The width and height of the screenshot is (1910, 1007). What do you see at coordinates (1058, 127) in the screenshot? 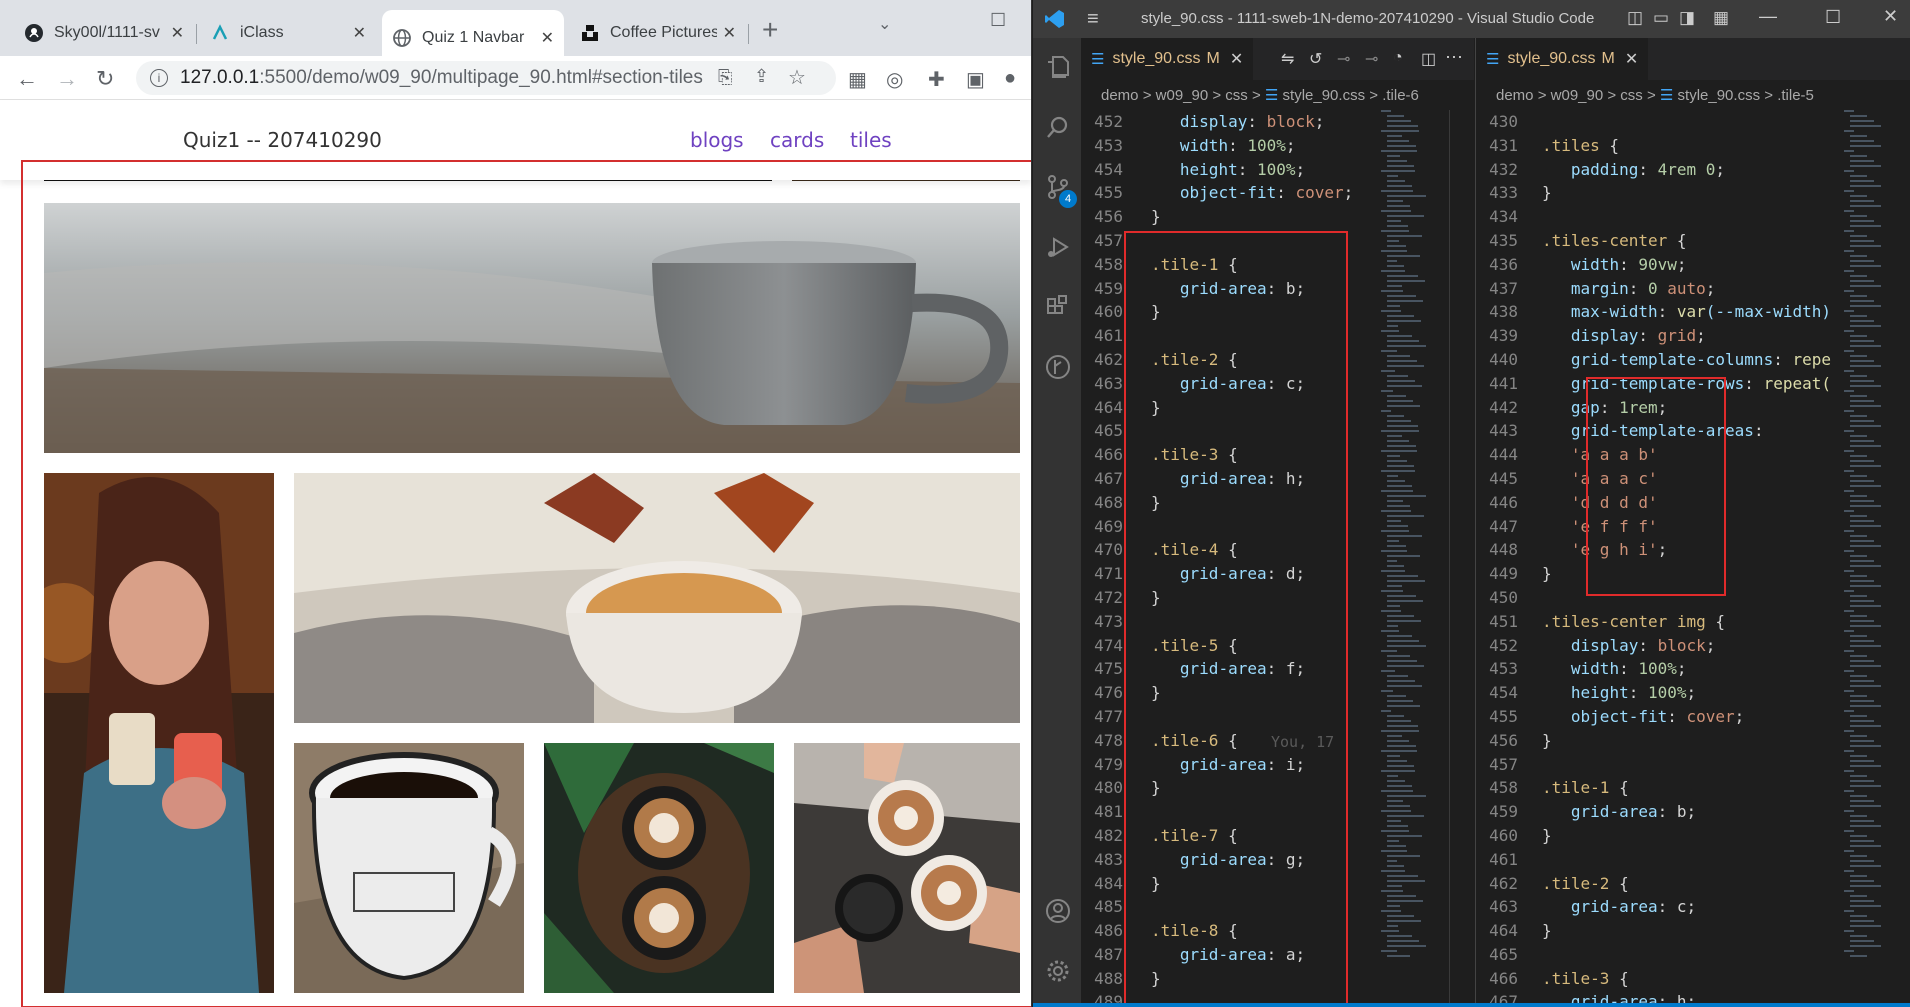
I see `search-icon` at bounding box center [1058, 127].